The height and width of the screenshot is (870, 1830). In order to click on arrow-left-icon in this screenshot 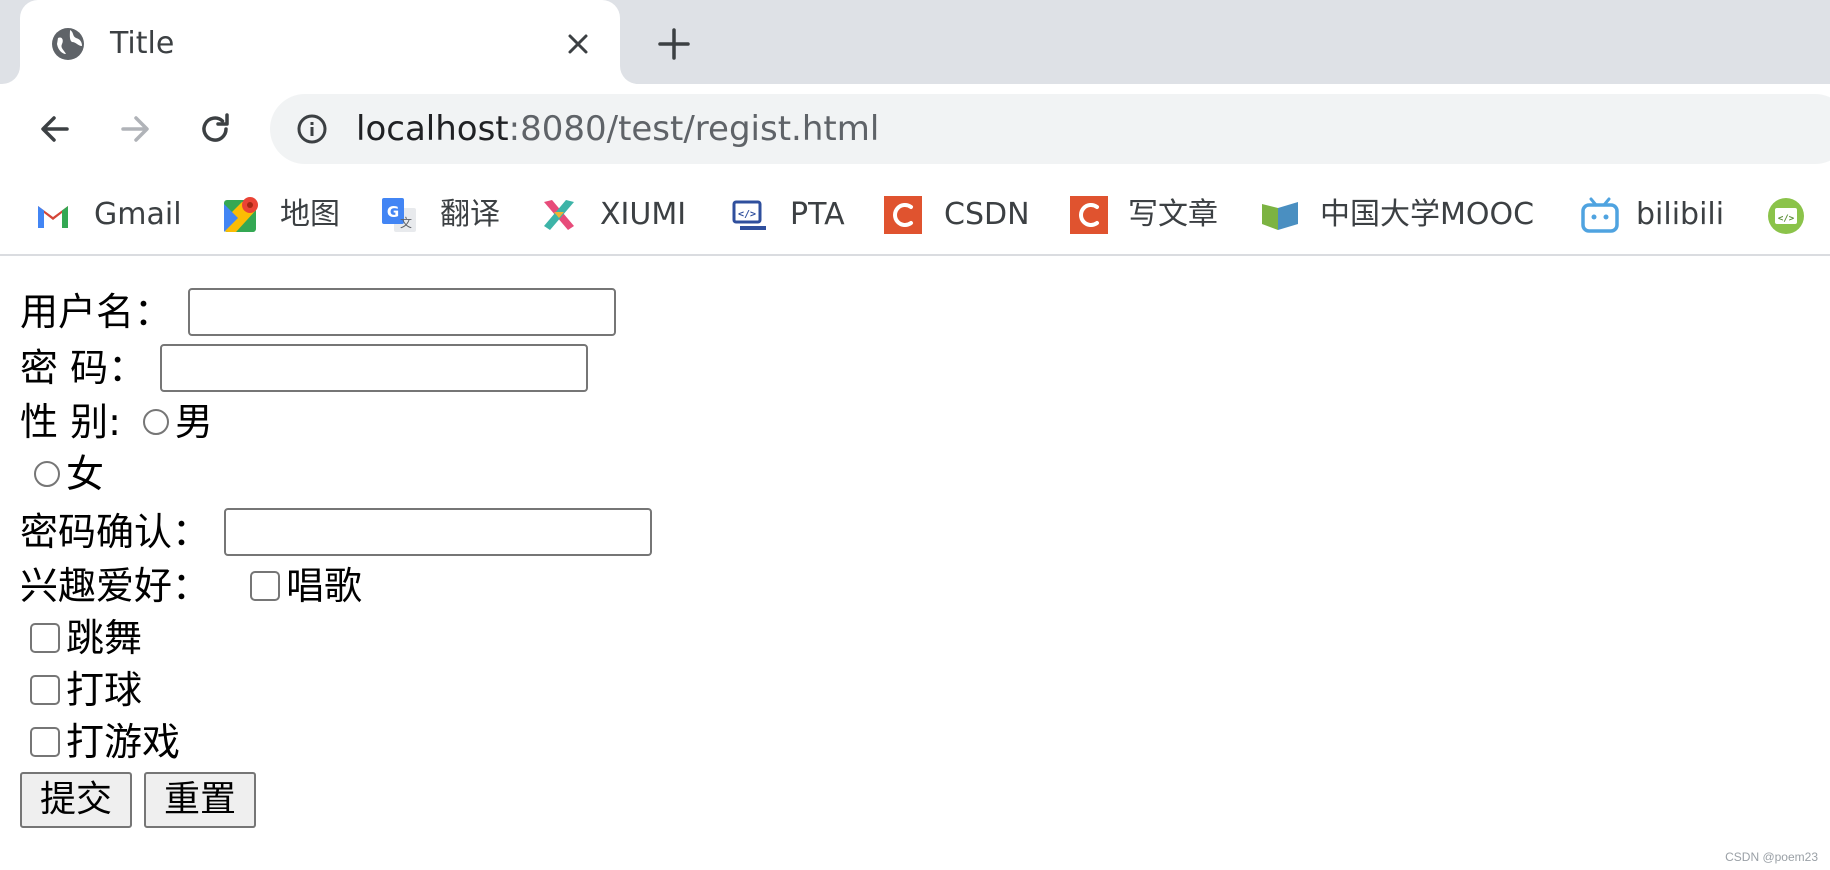, I will do `click(55, 129)`.